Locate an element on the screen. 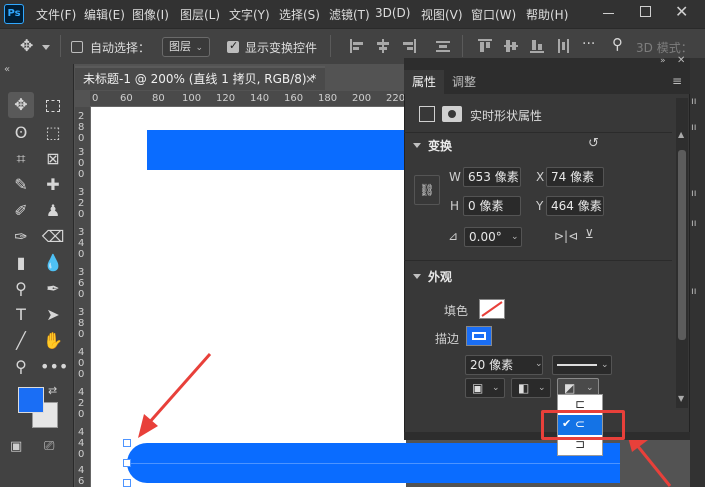 Image resolution: width=705 pixels, height=487 pixels. flip-vertical-icon: ⊻ is located at coordinates (589, 234).